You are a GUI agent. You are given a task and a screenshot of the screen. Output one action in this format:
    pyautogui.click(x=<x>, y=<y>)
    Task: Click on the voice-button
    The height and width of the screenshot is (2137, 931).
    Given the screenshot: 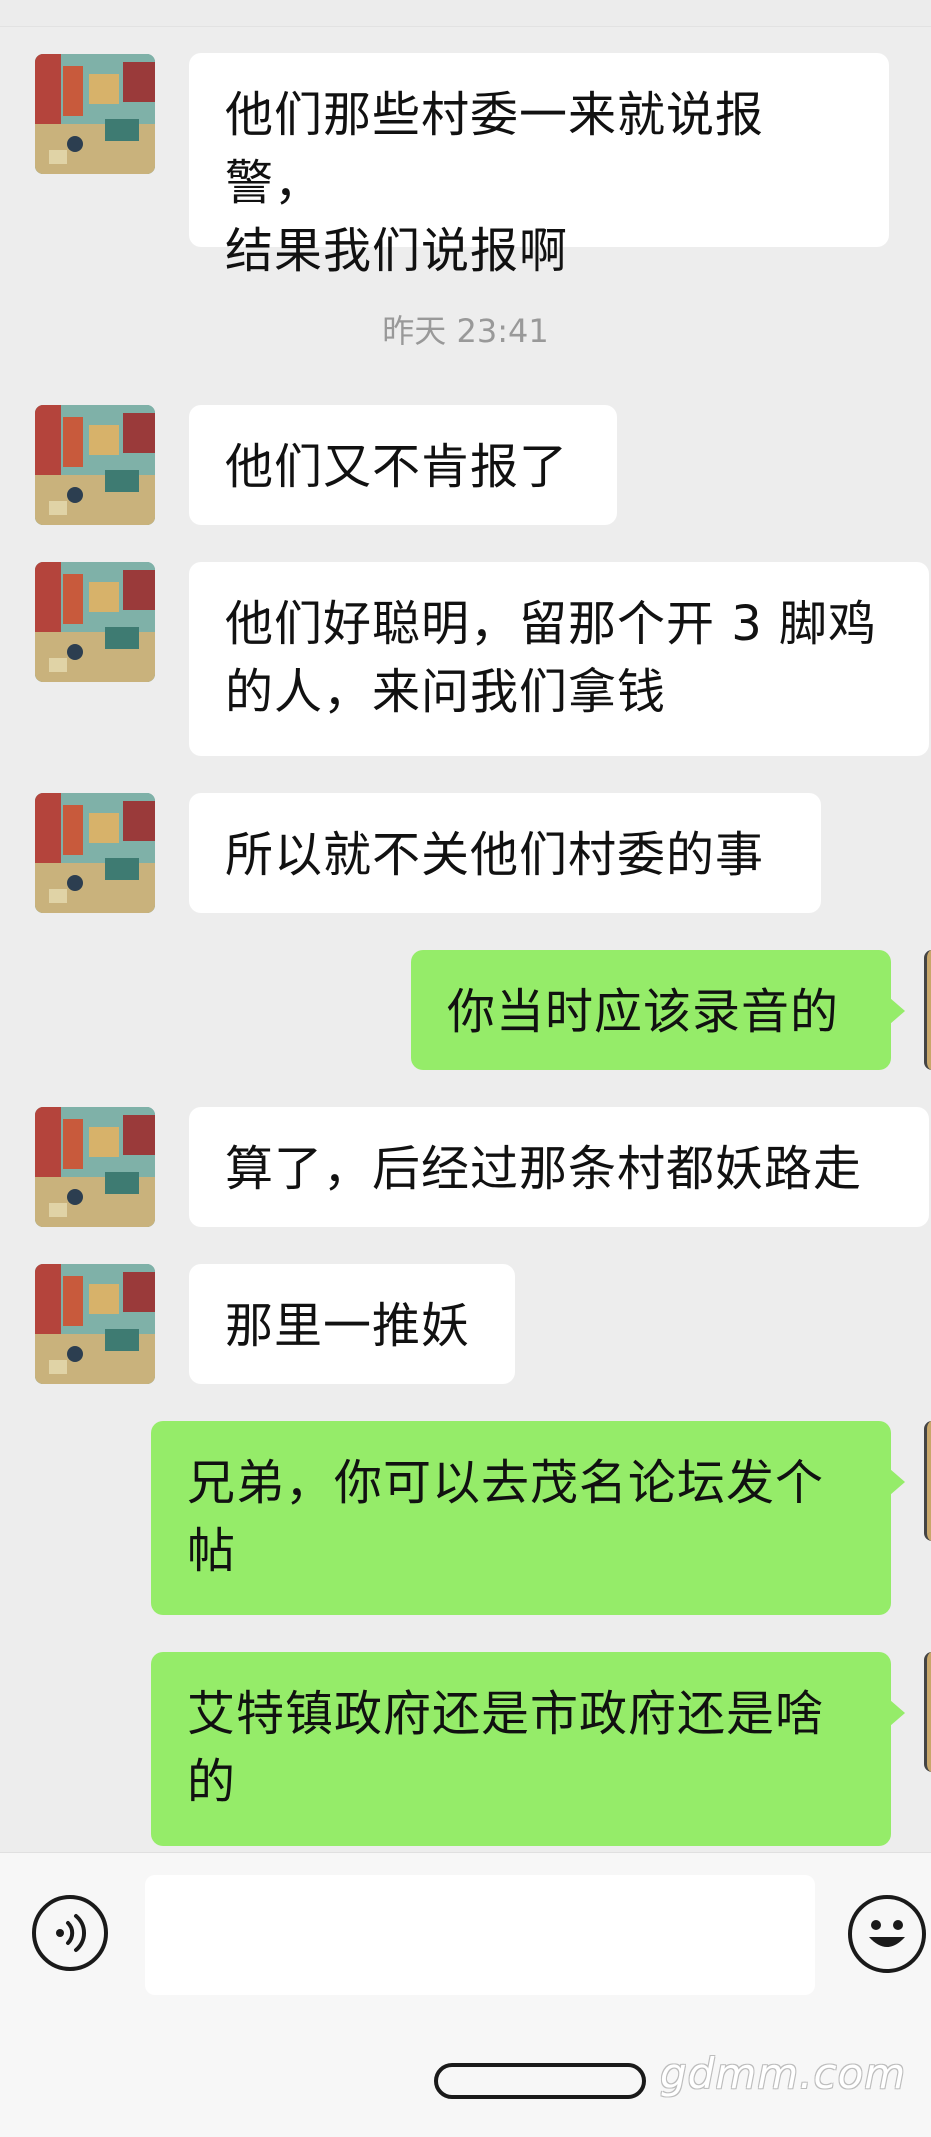 What is the action you would take?
    pyautogui.click(x=70, y=1933)
    